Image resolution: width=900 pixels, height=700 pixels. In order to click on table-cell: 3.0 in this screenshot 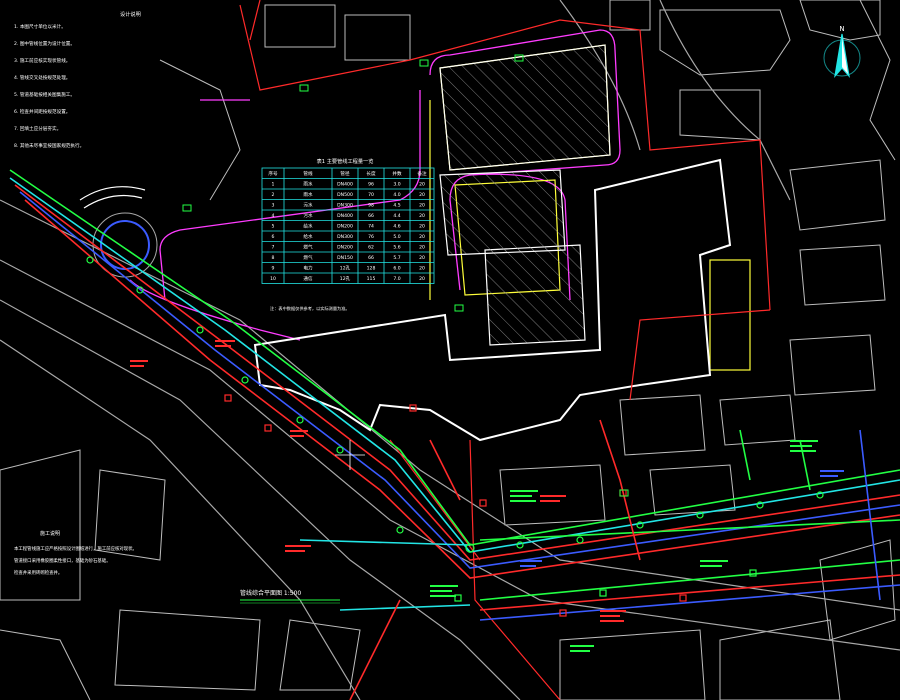, I will do `click(396, 185)`.